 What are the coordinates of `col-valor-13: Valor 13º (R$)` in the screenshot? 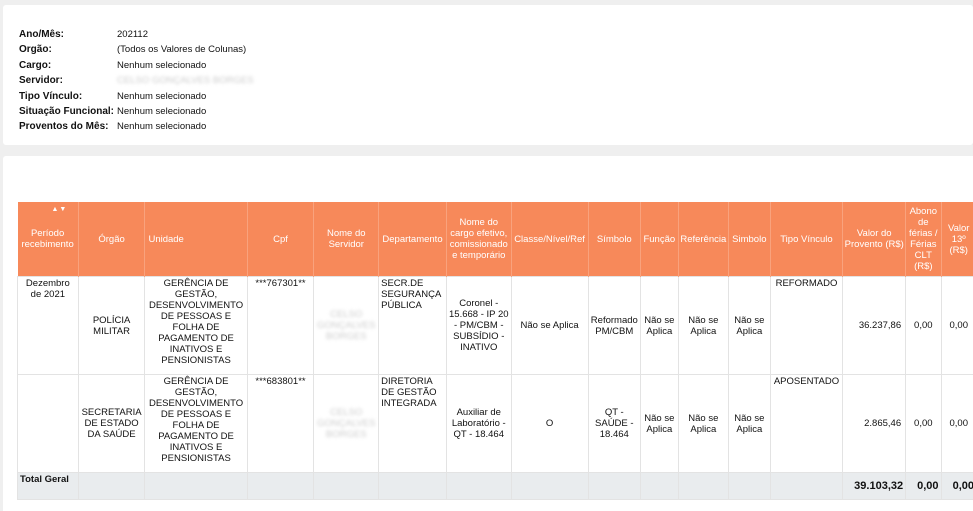 It's located at (957, 239).